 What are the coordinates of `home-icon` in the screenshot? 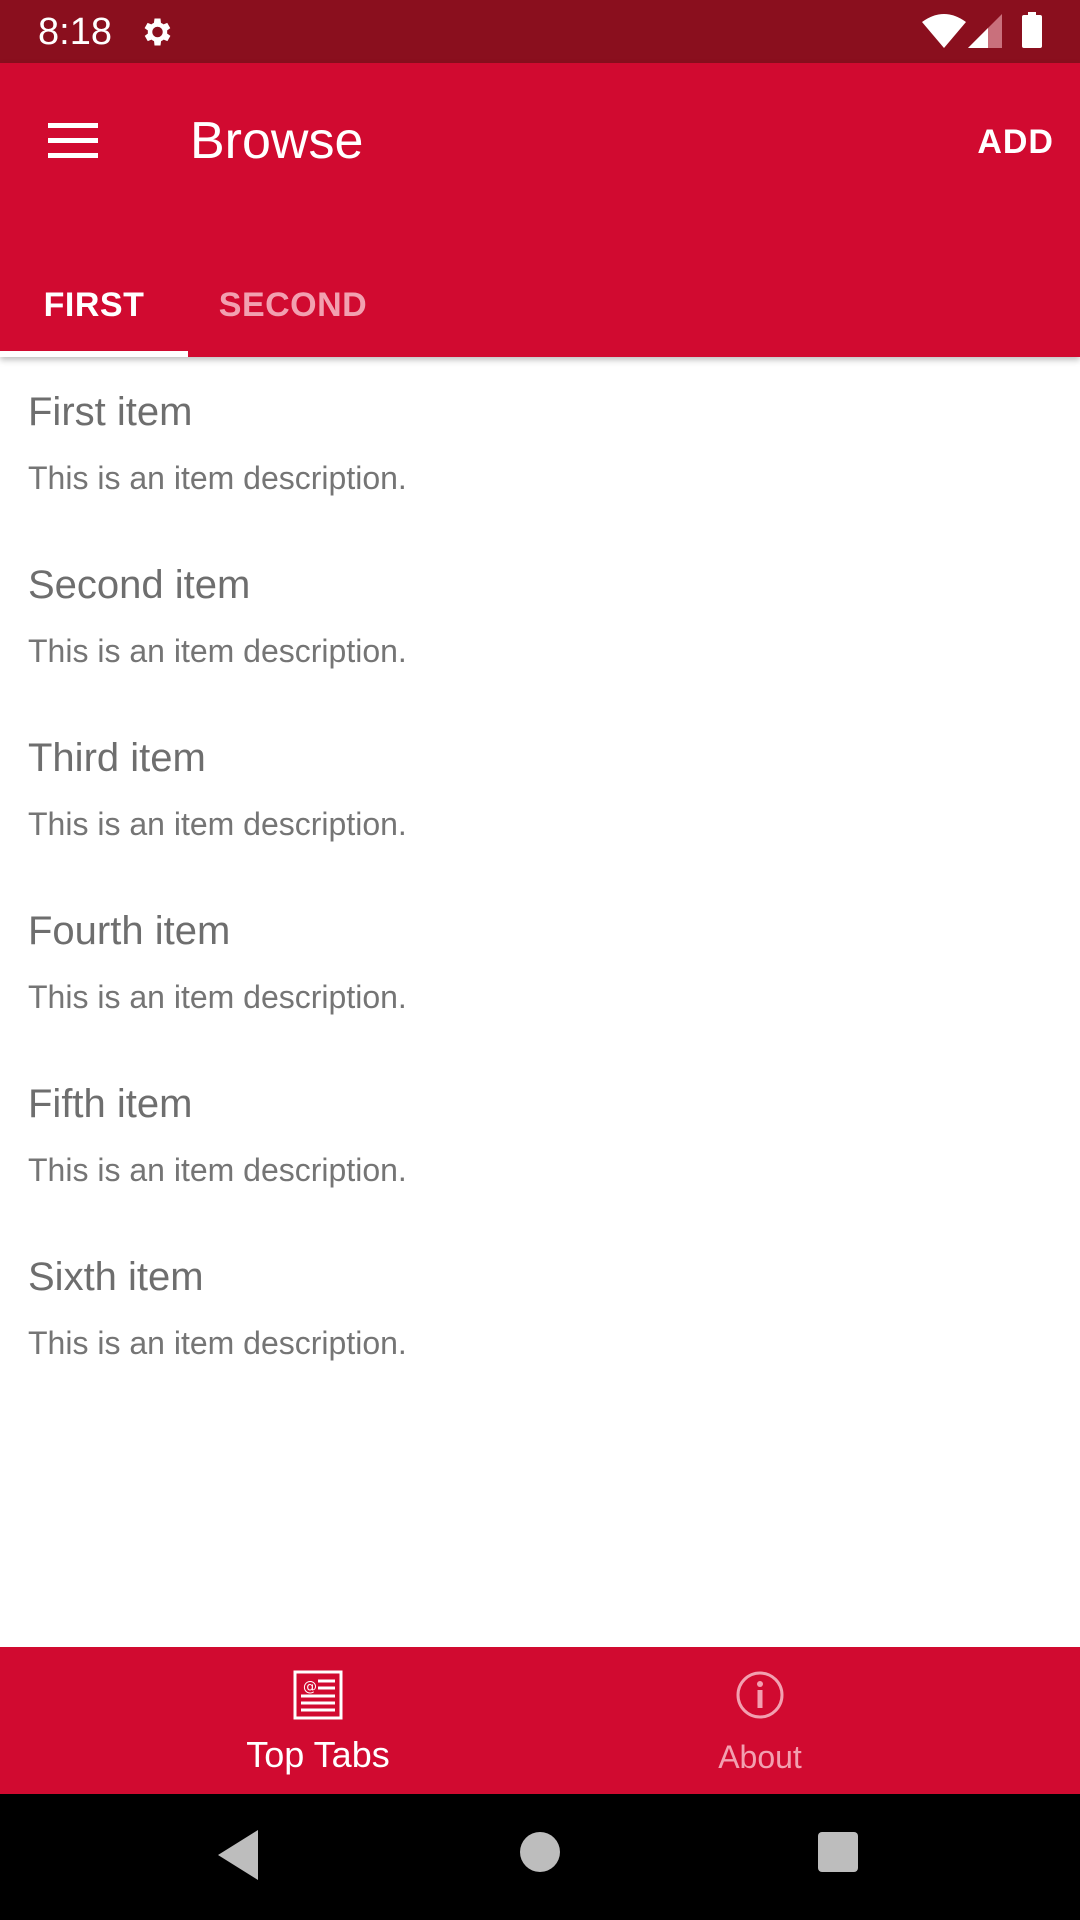 It's located at (540, 1852).